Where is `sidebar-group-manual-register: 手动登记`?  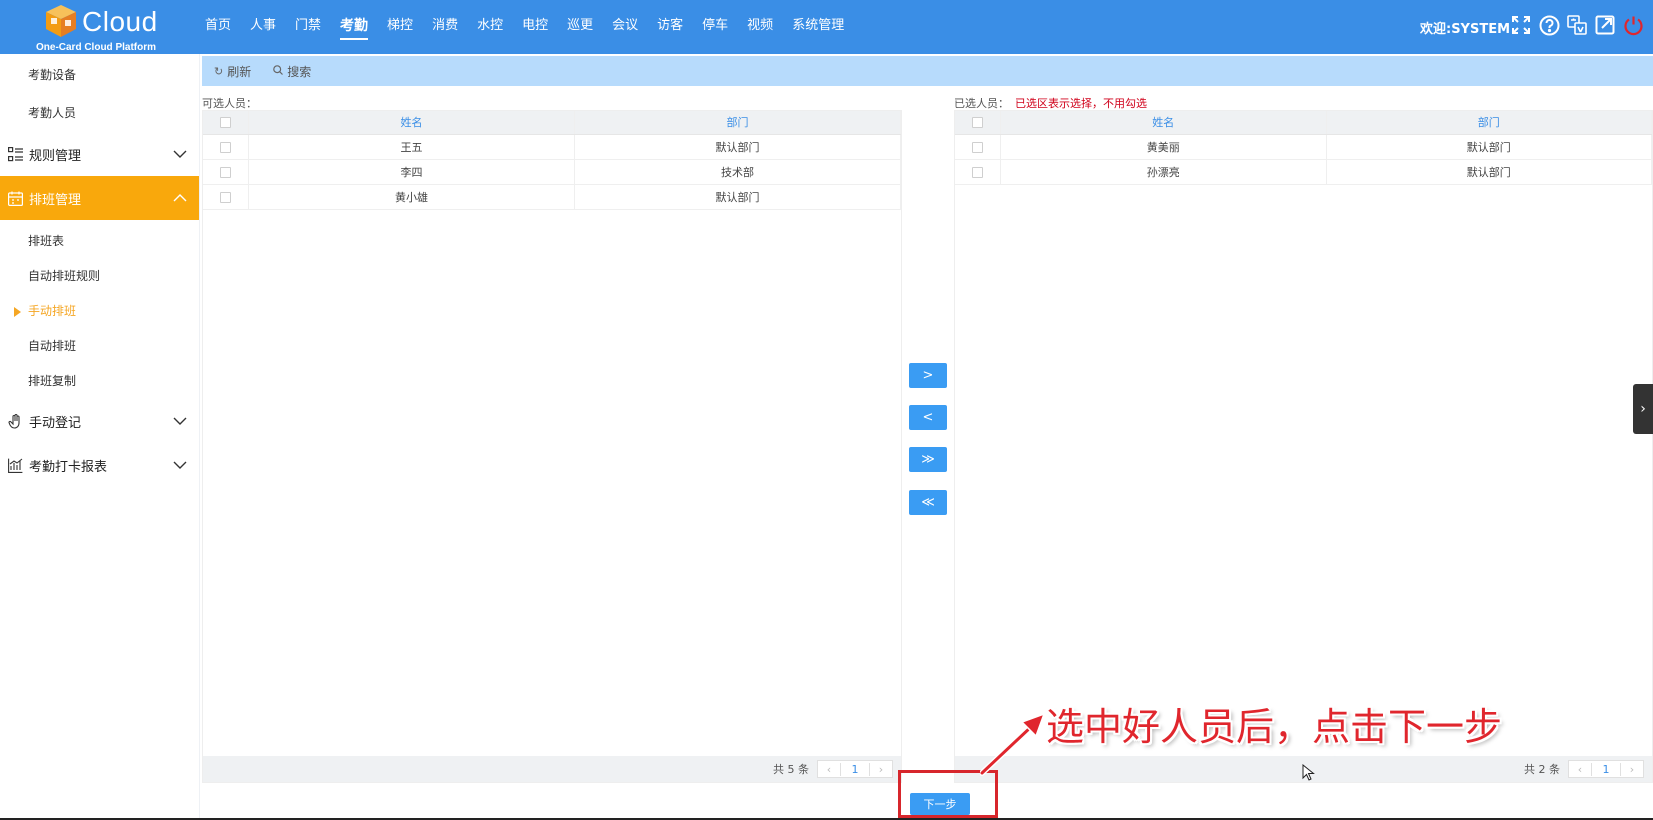
sidebar-group-manual-register: 手动登记 is located at coordinates (99, 421).